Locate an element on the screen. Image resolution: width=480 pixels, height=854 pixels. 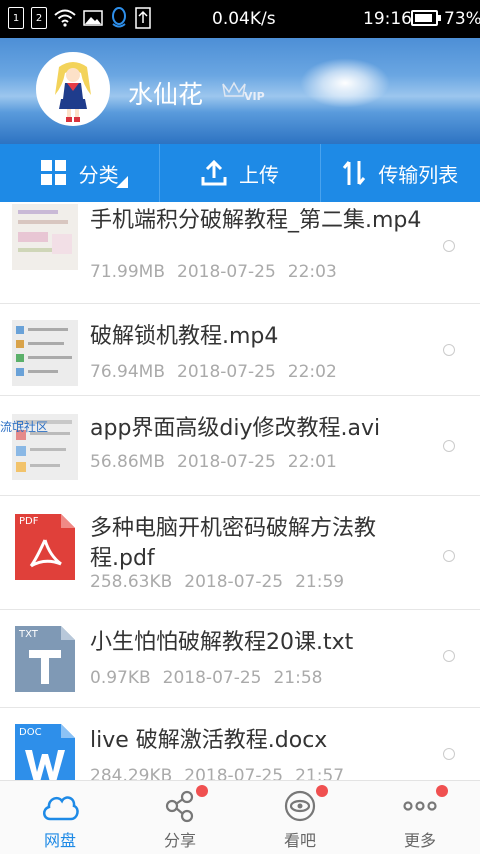
upload-tab: 上传 is located at coordinates (240, 173).